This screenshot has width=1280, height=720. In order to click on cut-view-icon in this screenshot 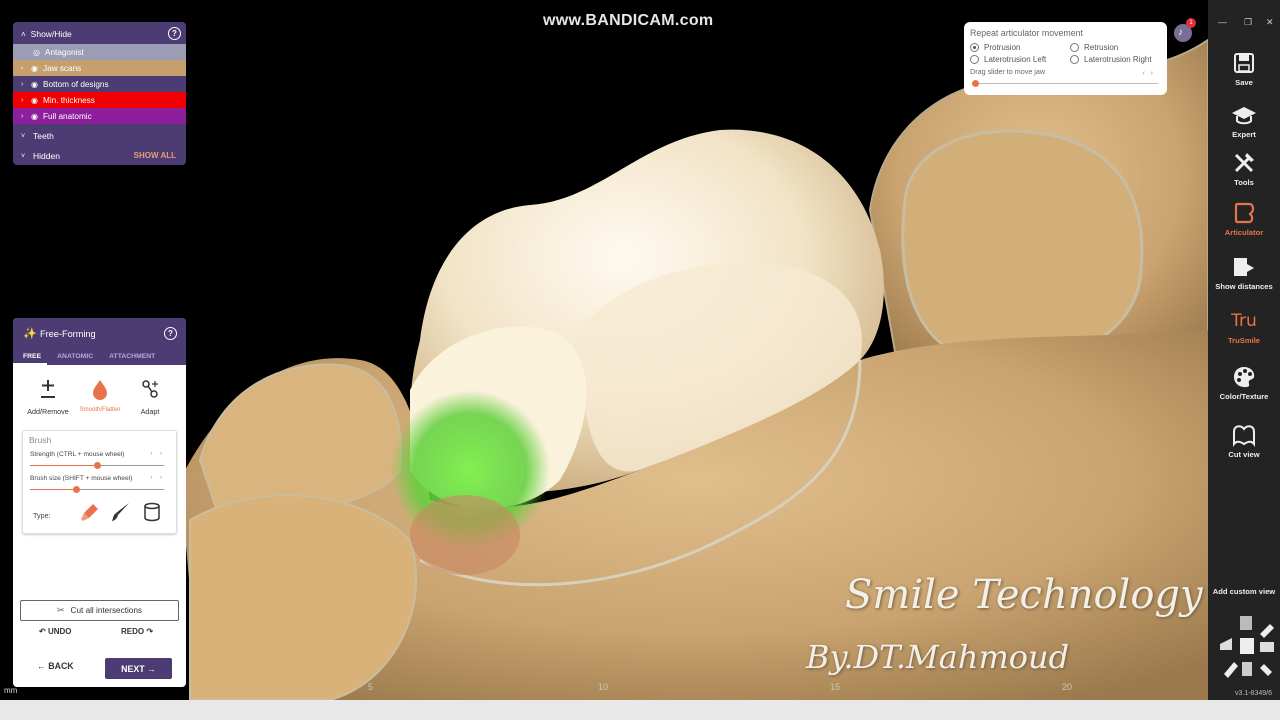, I will do `click(1244, 436)`.